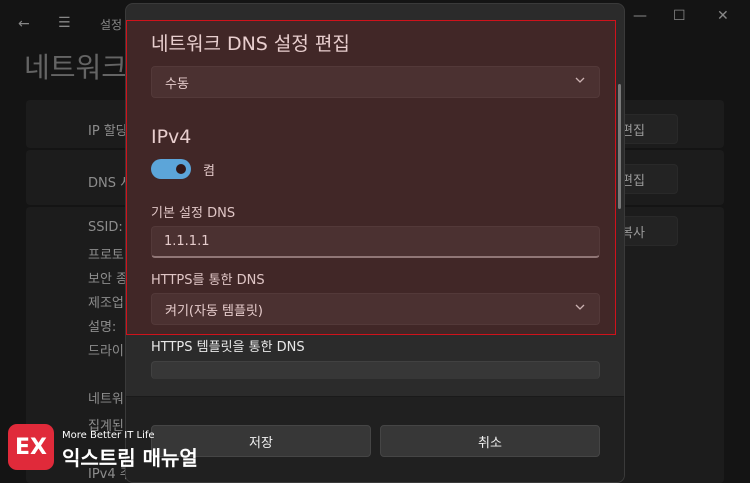 The height and width of the screenshot is (483, 750). I want to click on preferred-dns-label: 기본 설정 DNS, so click(193, 213).